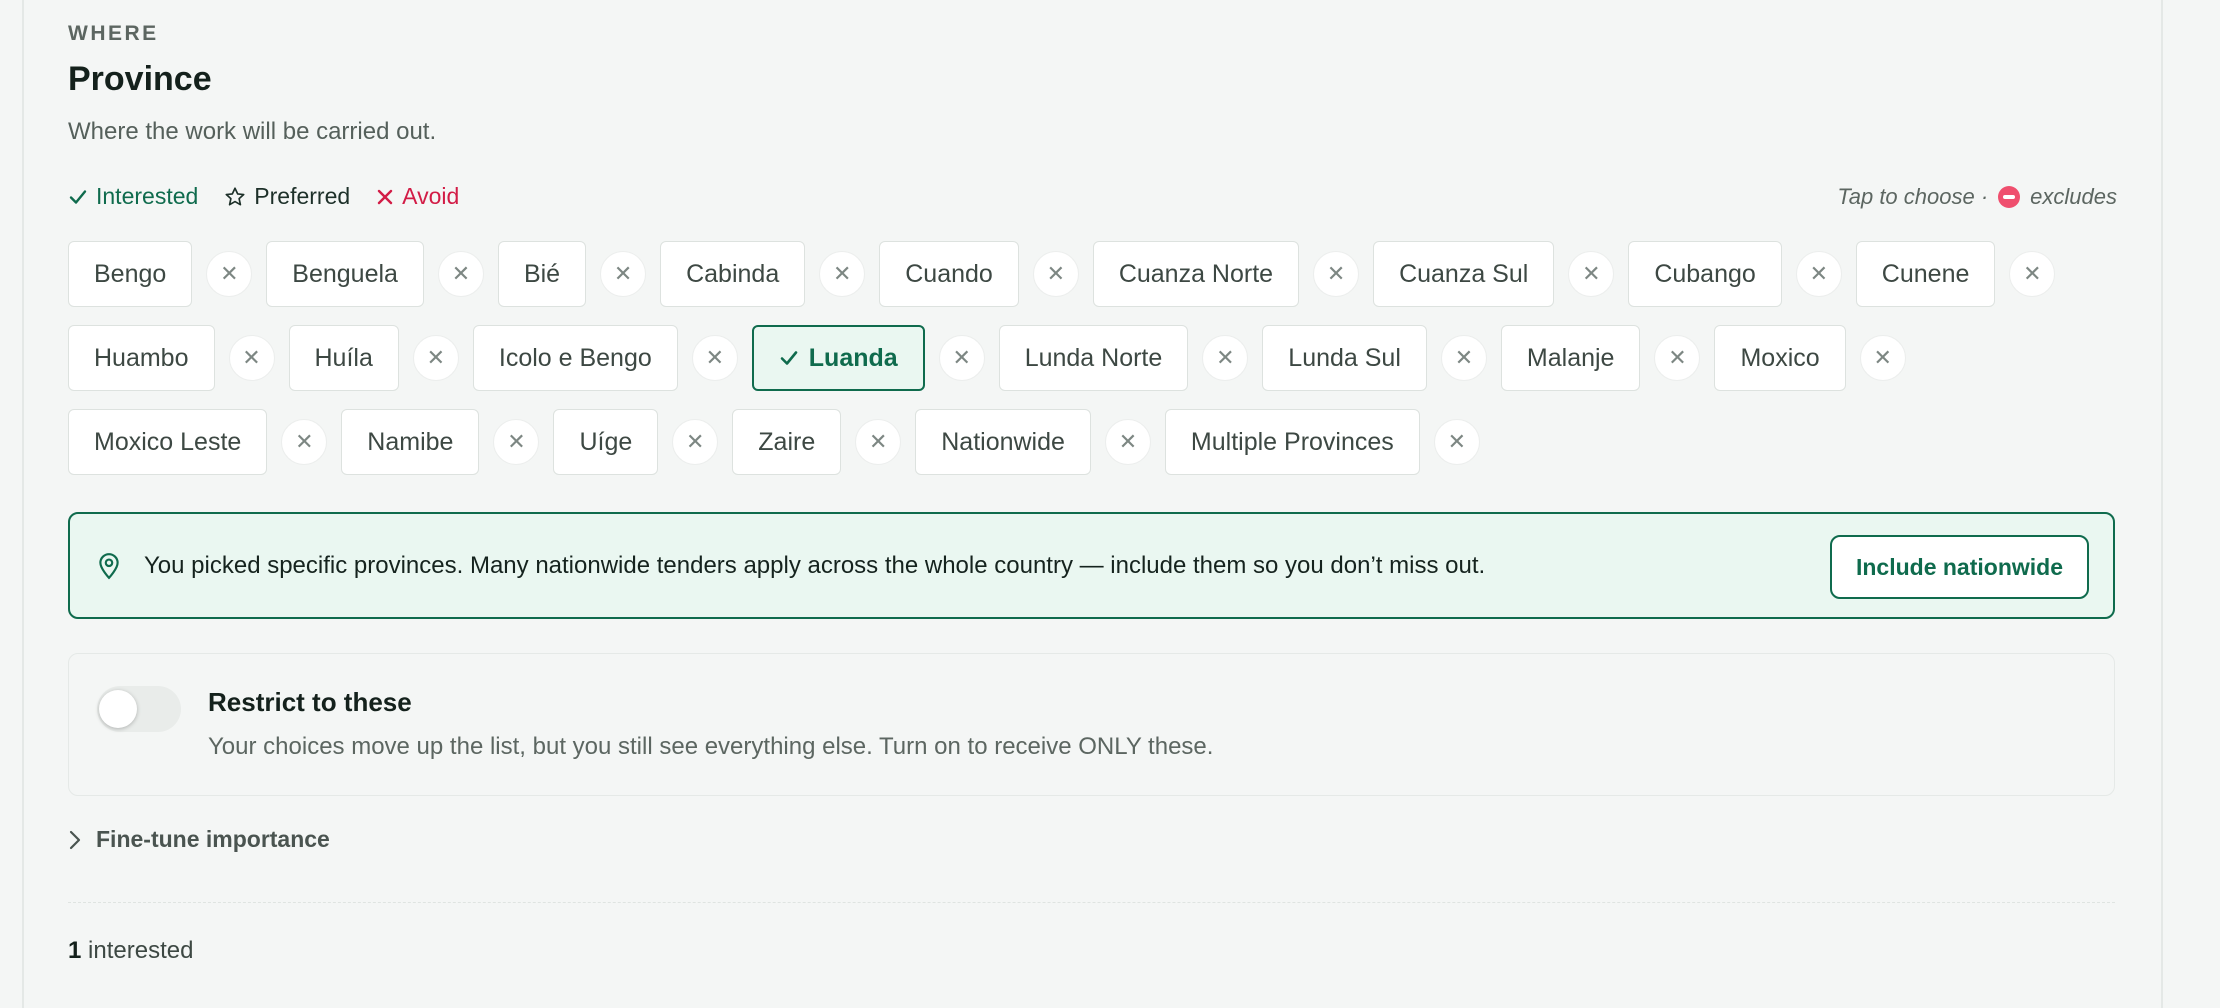 This screenshot has height=1008, width=2220. I want to click on province-chip-label: Zaire, so click(787, 441).